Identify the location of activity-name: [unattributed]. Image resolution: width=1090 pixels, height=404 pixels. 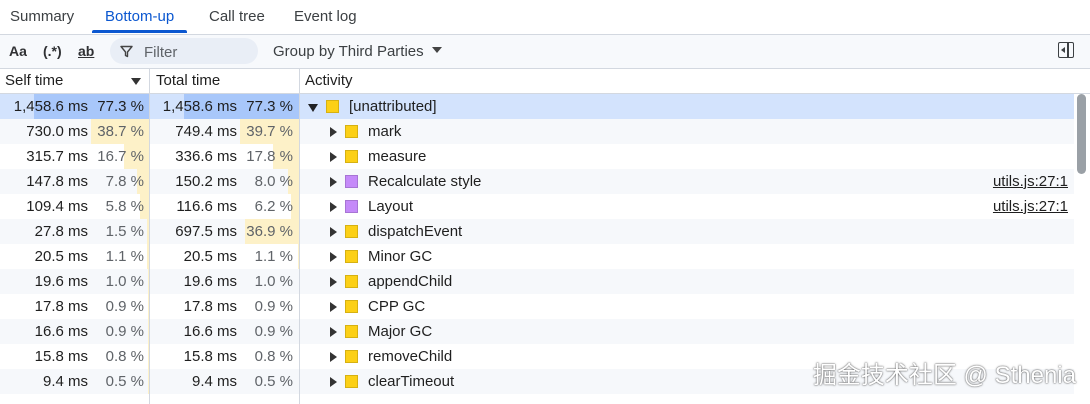
(393, 106).